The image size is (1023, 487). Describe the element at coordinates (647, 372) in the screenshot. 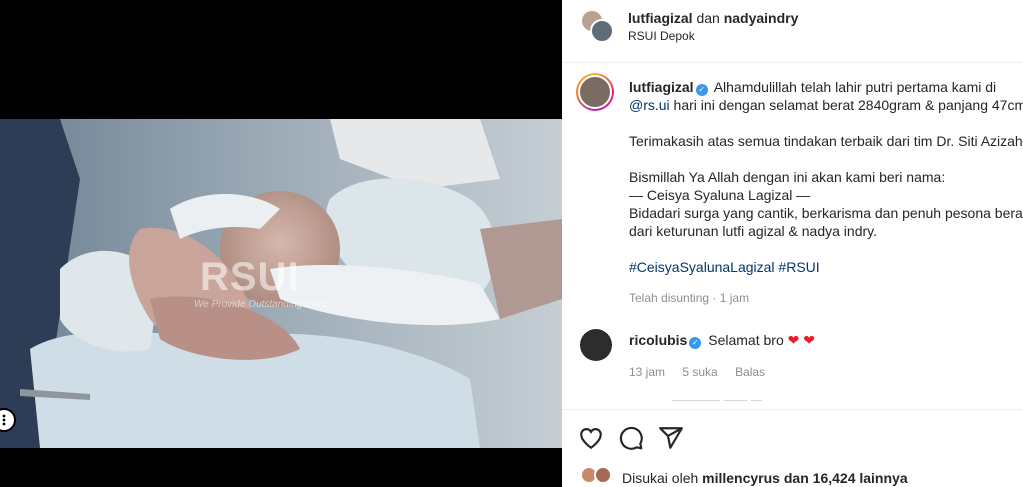

I see `comment-time: 13 jam` at that location.